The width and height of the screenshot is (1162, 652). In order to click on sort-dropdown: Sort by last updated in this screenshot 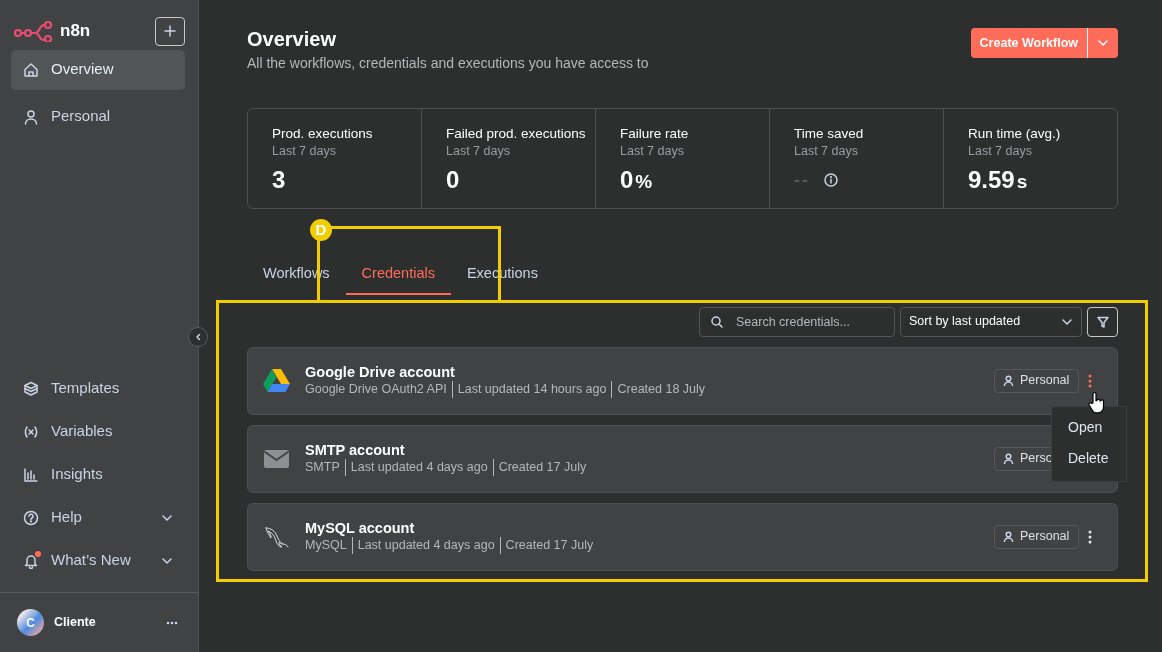, I will do `click(991, 321)`.